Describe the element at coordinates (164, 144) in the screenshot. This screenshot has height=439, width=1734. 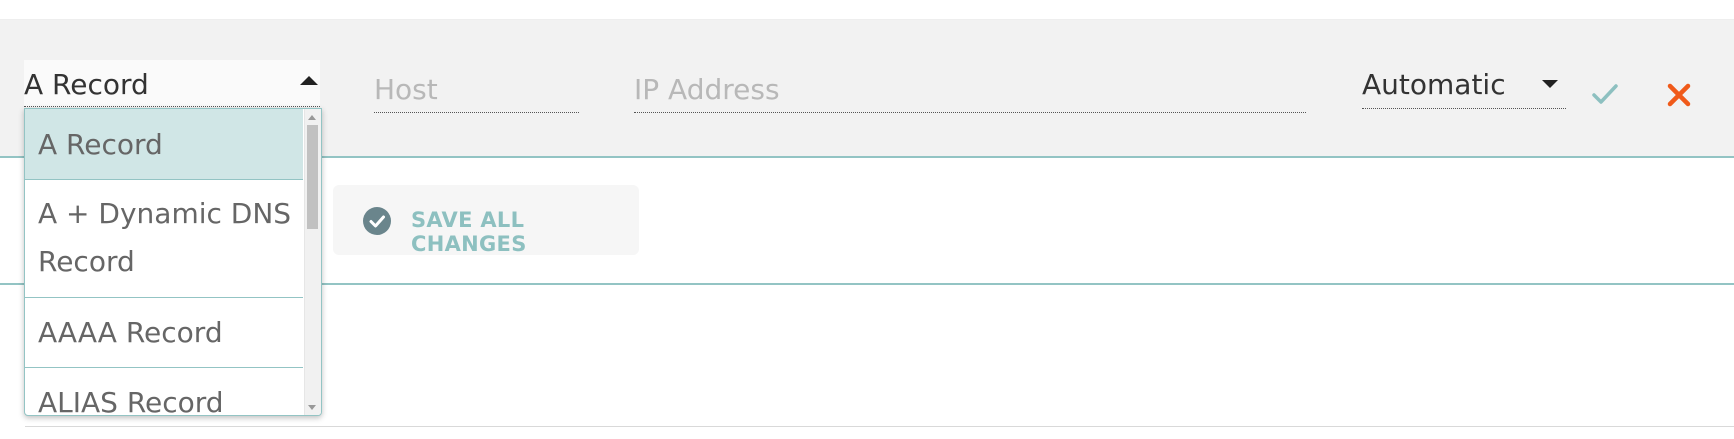
I see `dropdown-option: A Record` at that location.